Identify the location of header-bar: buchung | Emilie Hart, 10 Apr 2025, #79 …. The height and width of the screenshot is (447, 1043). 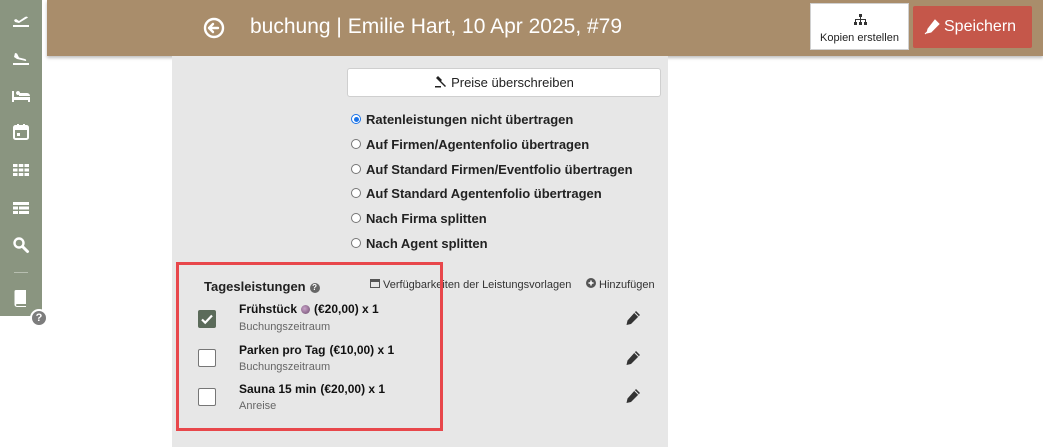
(545, 28).